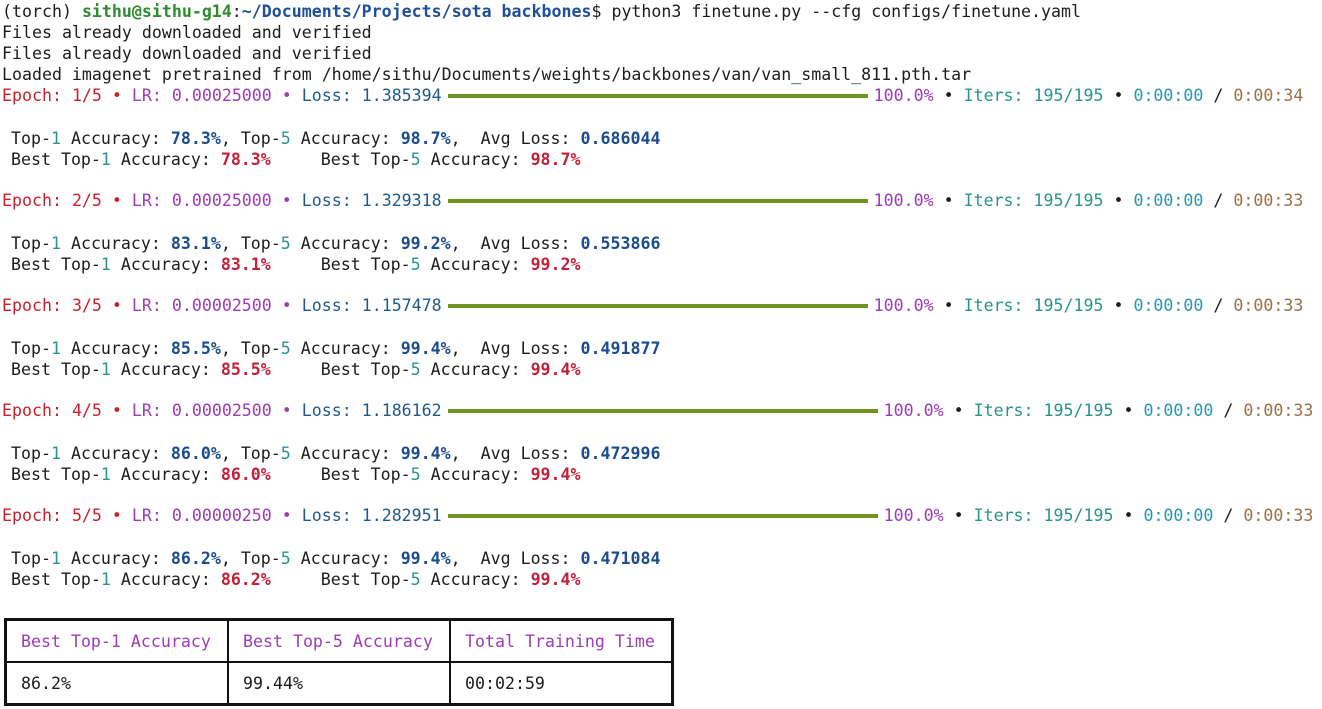 This screenshot has height=709, width=1322. I want to click on epoch-number: 4/5, so click(86, 410).